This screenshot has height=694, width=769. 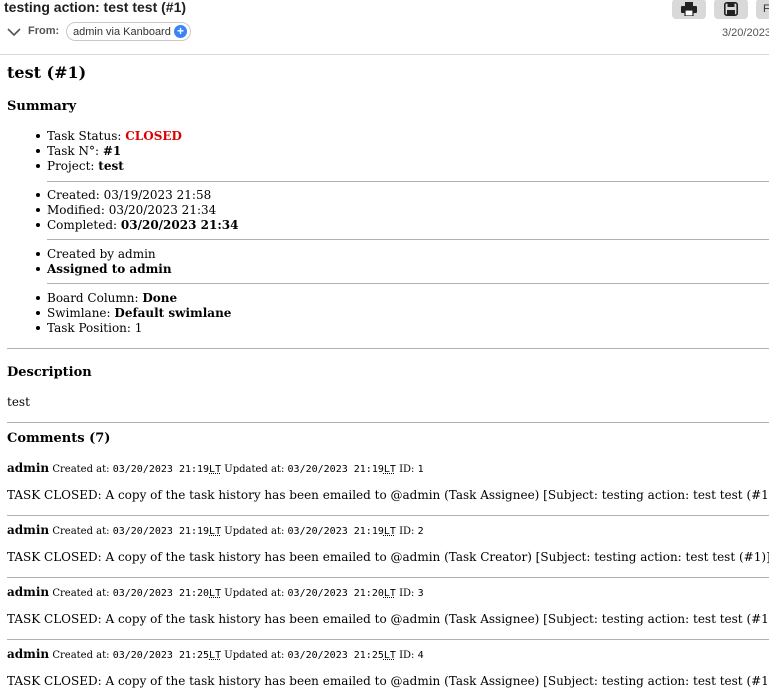 I want to click on add-contact-icon: +, so click(x=180, y=31).